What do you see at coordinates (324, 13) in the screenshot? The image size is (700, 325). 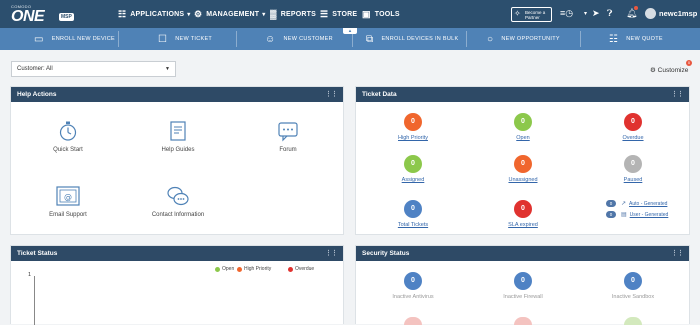 I see `cart-icon: ☰` at bounding box center [324, 13].